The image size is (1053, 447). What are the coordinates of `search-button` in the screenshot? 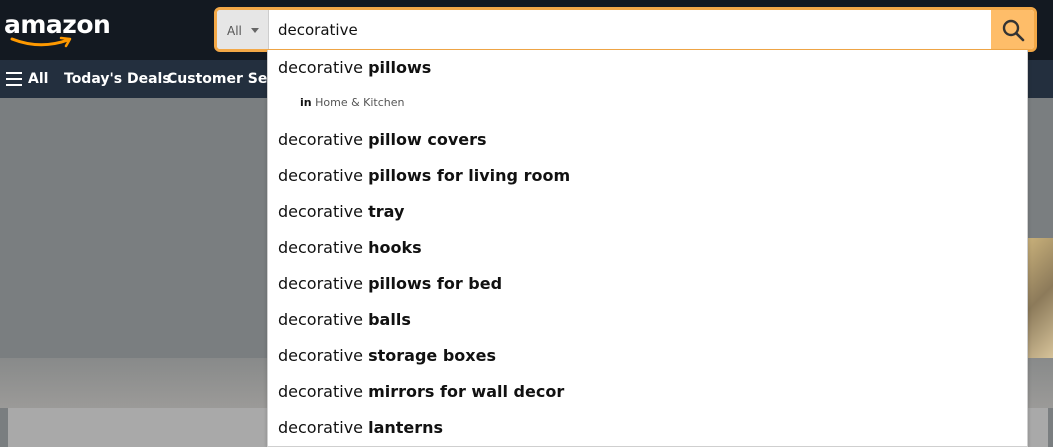 It's located at (1012, 29).